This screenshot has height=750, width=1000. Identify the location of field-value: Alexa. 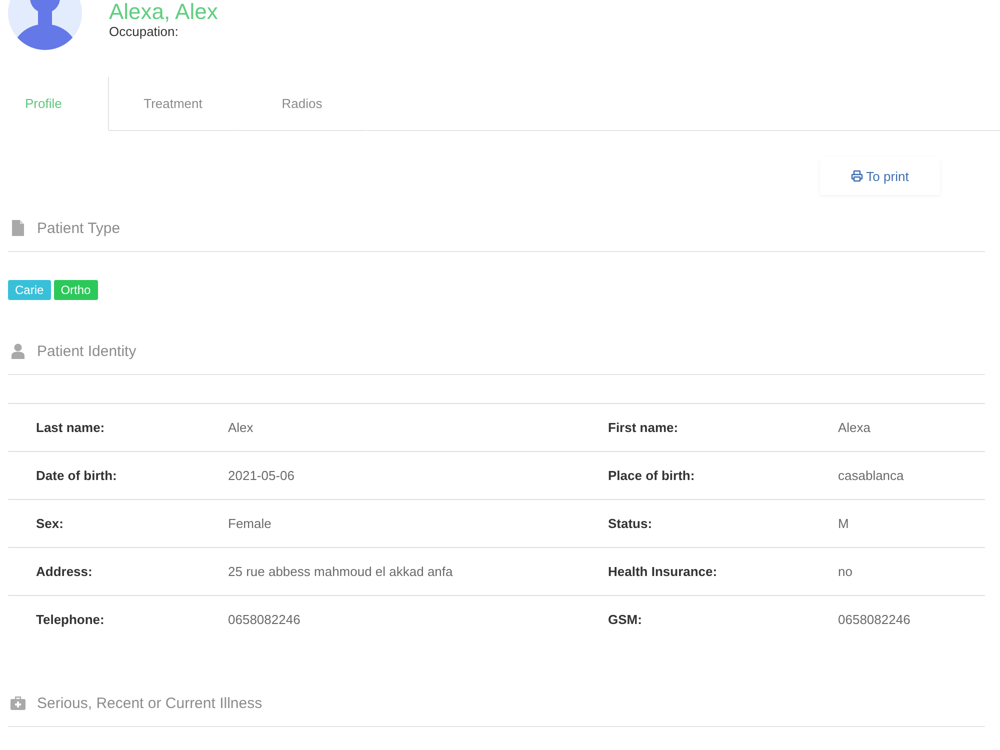
(854, 427).